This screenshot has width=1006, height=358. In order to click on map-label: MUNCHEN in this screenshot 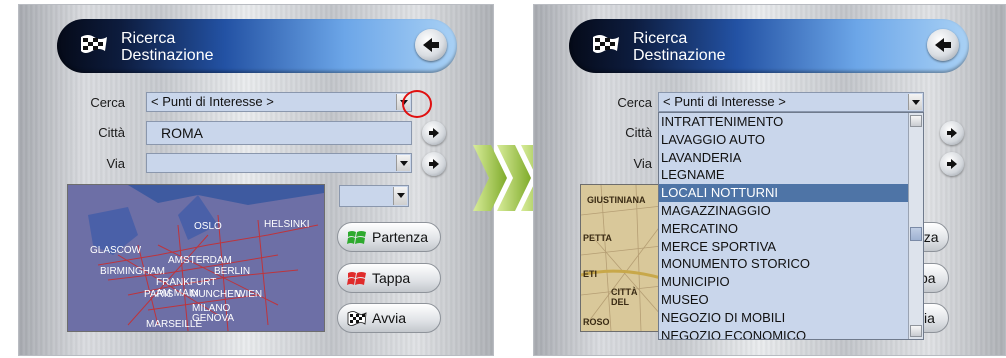, I will do `click(216, 294)`.